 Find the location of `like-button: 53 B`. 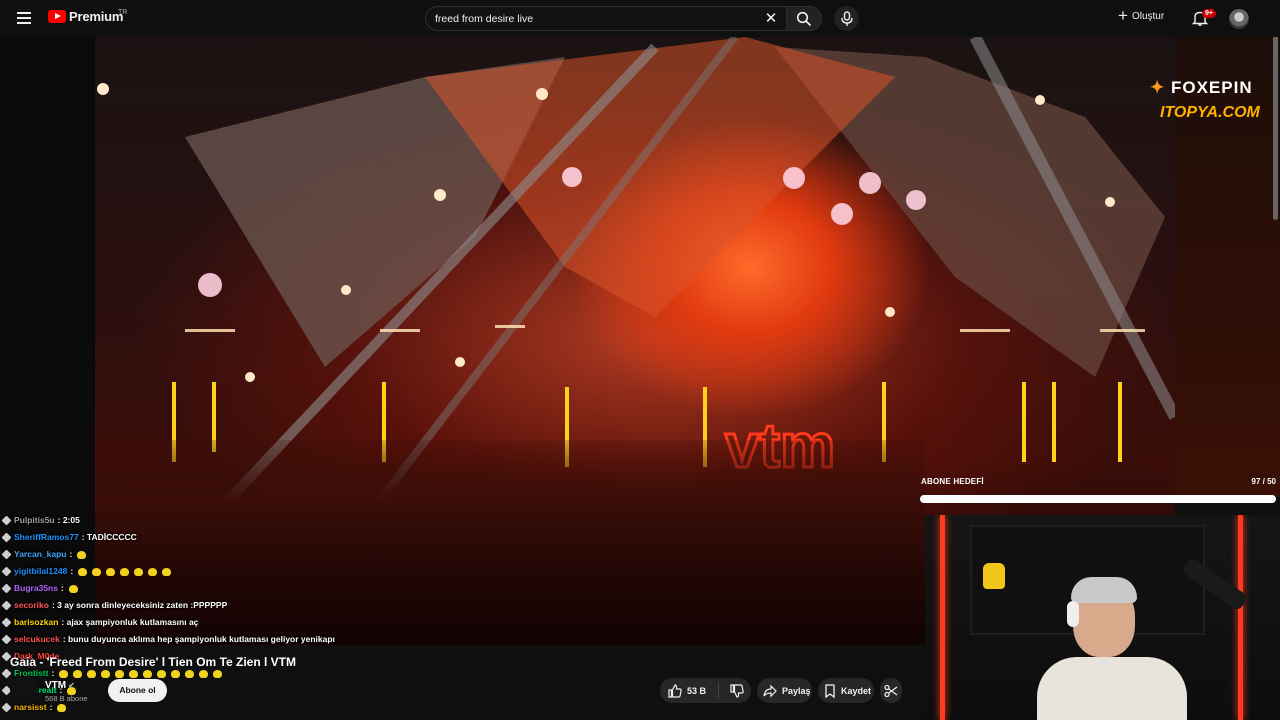

like-button: 53 B is located at coordinates (687, 690).